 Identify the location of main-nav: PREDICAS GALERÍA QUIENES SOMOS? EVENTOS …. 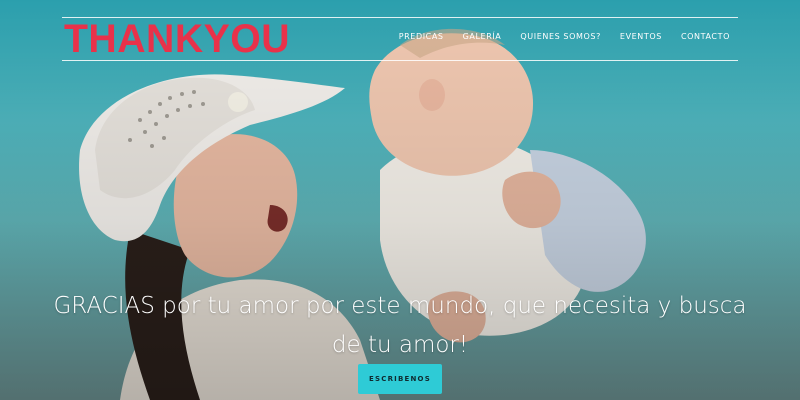
(564, 36).